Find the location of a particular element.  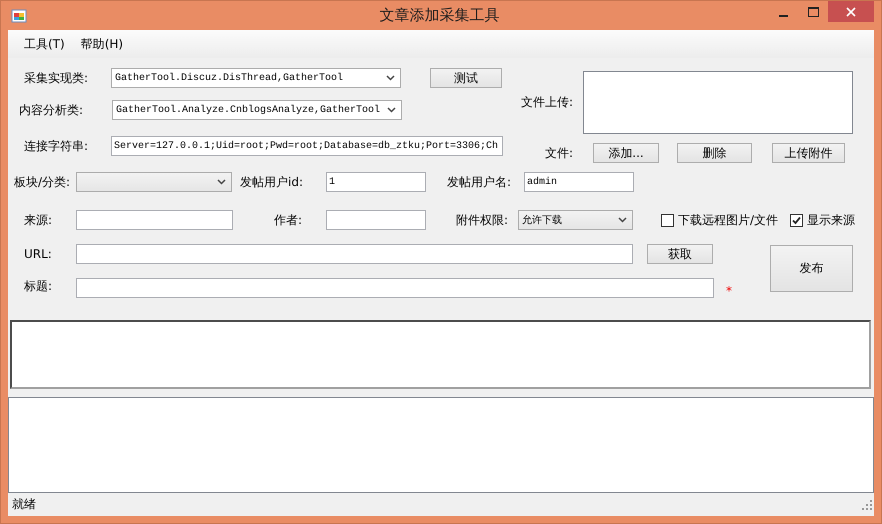

field-label: 附件权限: is located at coordinates (483, 220).